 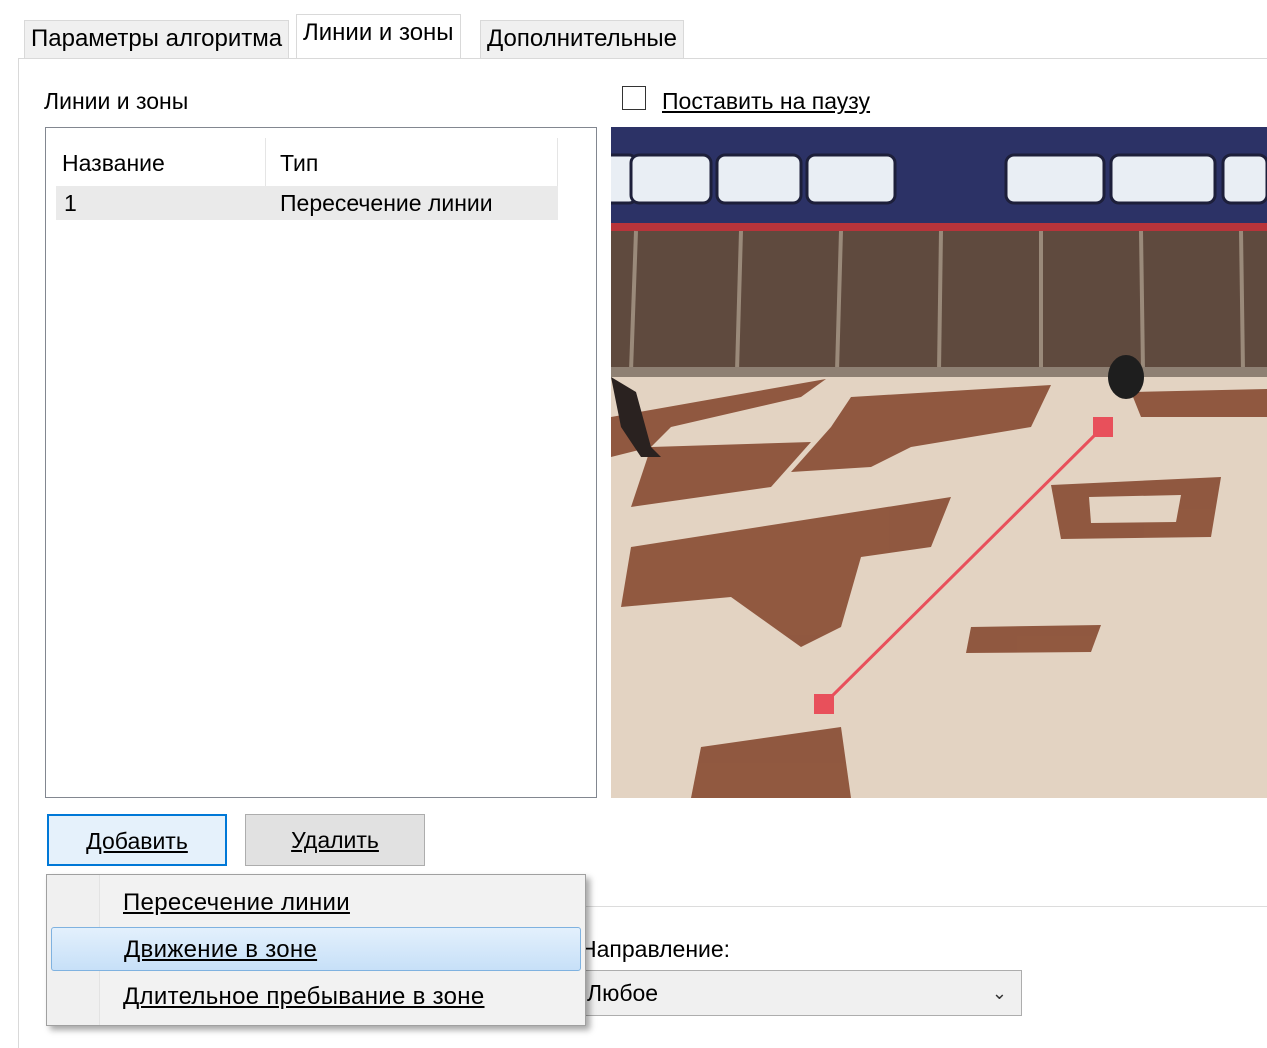 I want to click on lines-zones-label: Линии и зоны, so click(x=116, y=101).